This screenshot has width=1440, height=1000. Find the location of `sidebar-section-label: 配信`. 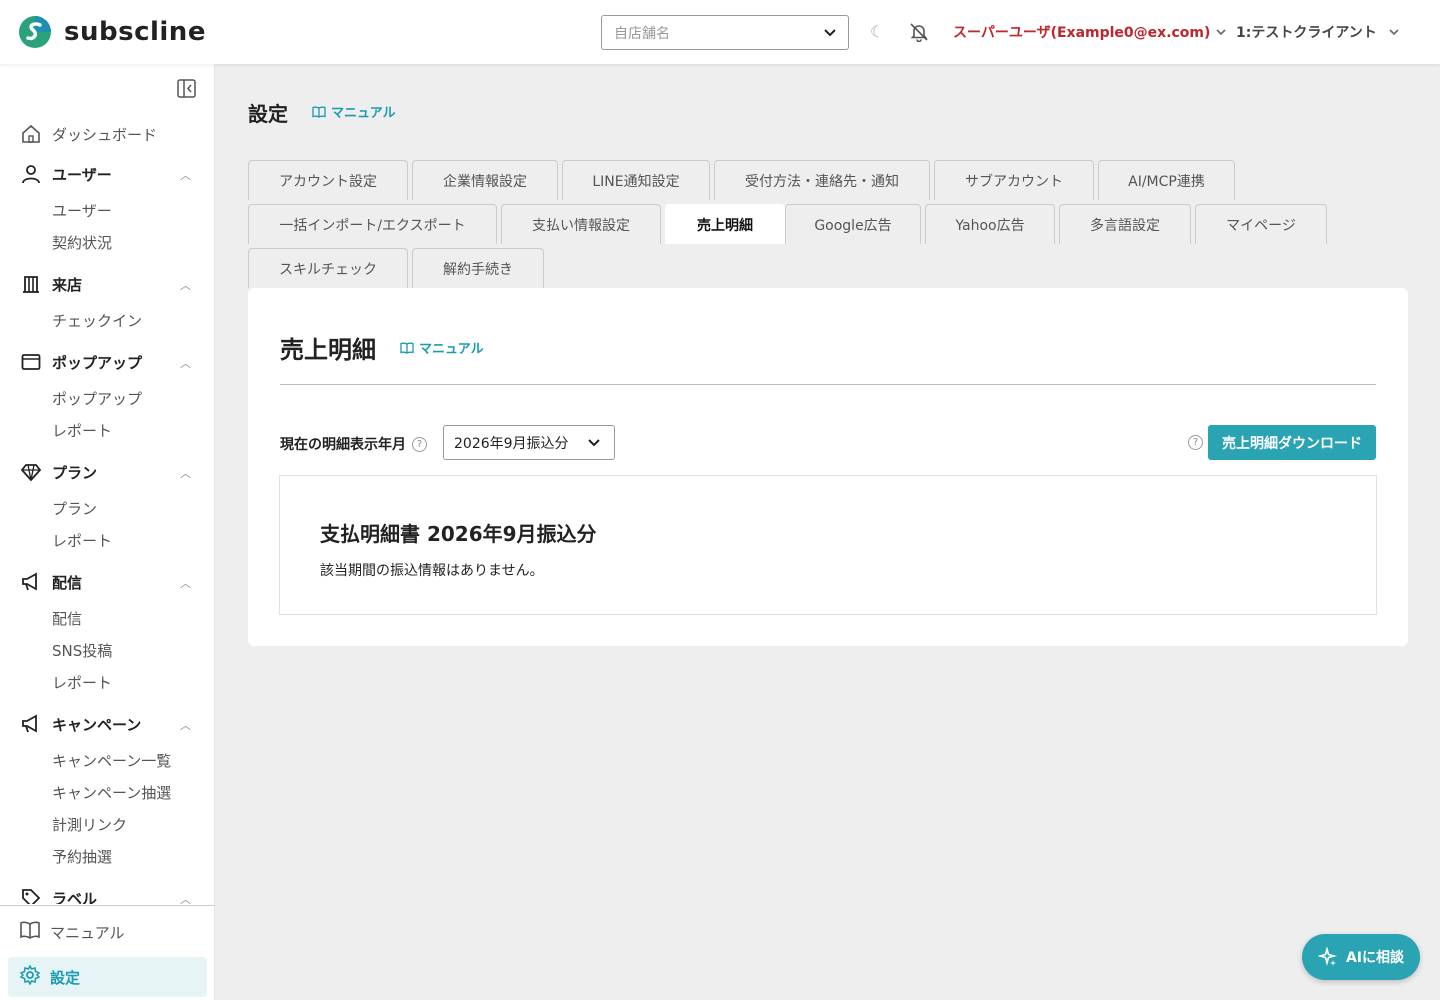

sidebar-section-label: 配信 is located at coordinates (67, 582).